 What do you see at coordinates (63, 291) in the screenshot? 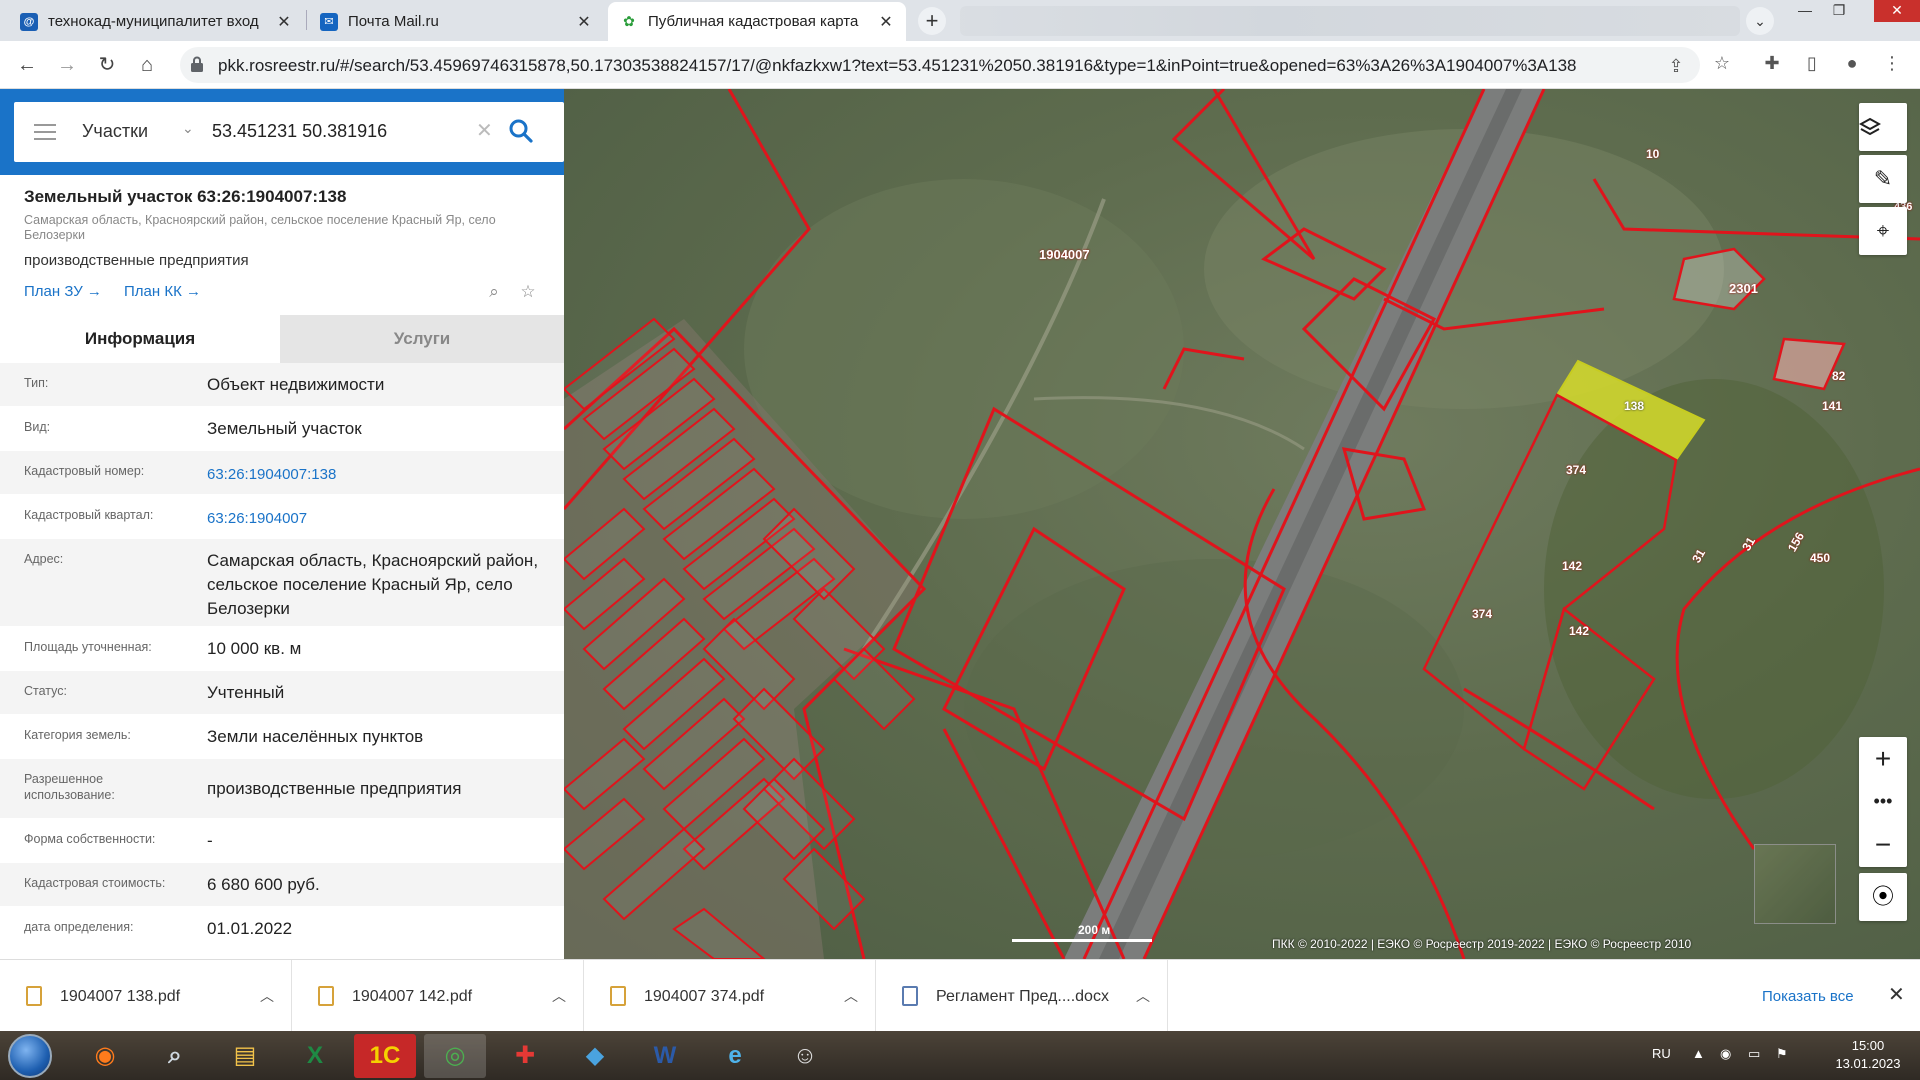
I see `plan-zu-link: План ЗУ →` at bounding box center [63, 291].